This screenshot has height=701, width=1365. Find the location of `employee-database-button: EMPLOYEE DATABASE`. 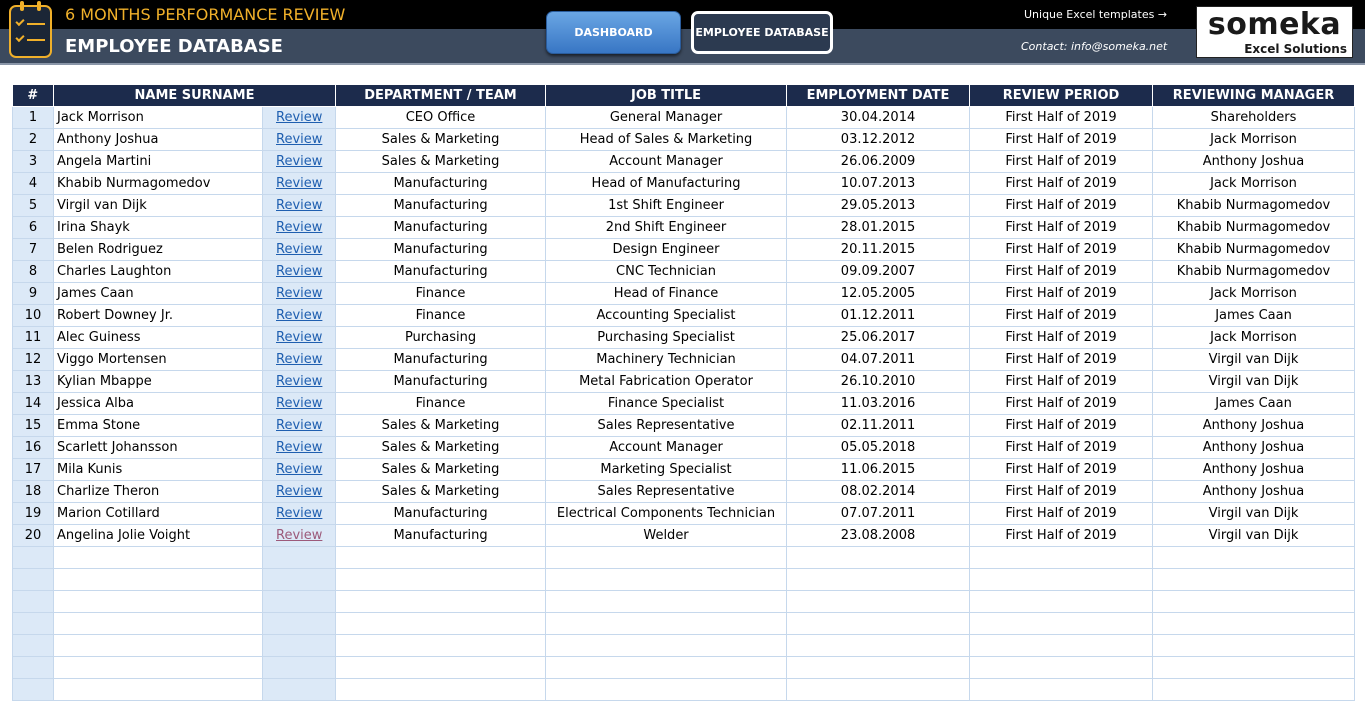

employee-database-button: EMPLOYEE DATABASE is located at coordinates (762, 32).